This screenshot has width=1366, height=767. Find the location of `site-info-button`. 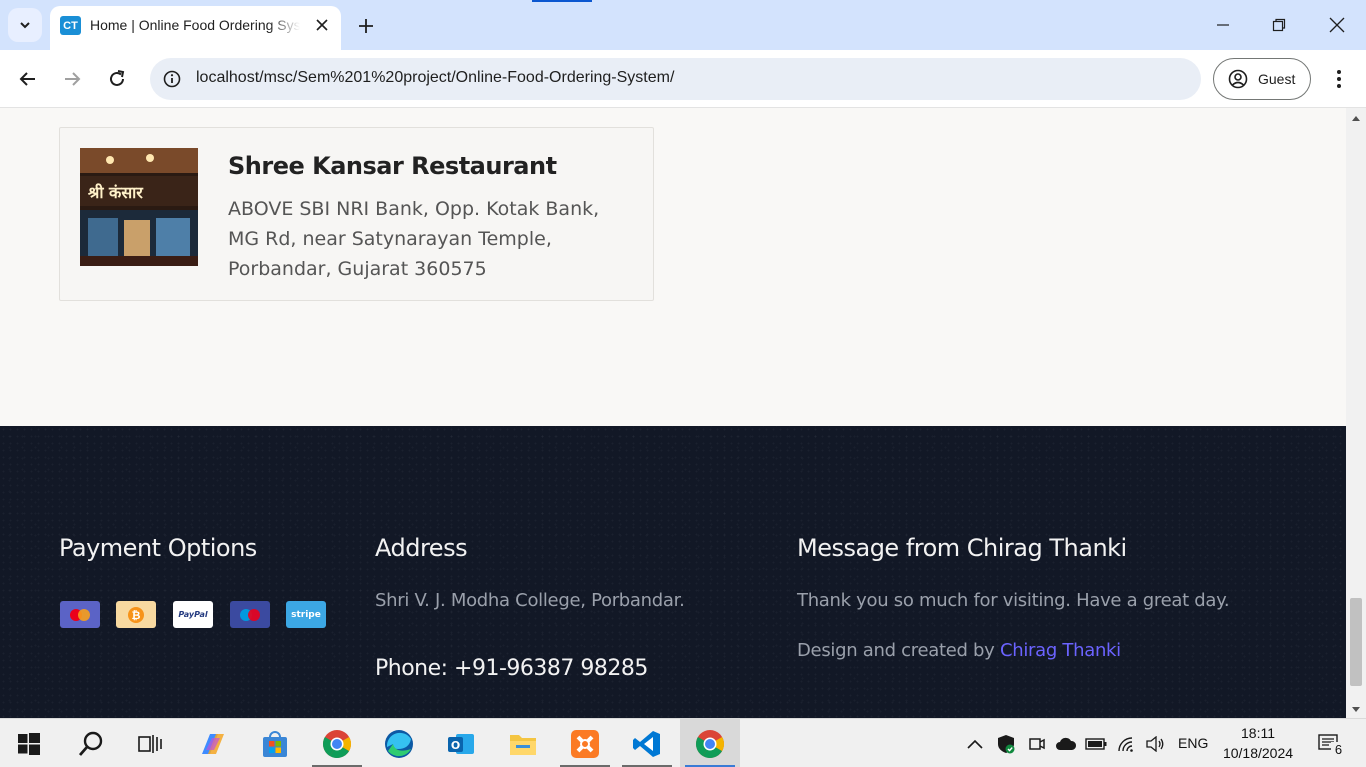

site-info-button is located at coordinates (172, 79).